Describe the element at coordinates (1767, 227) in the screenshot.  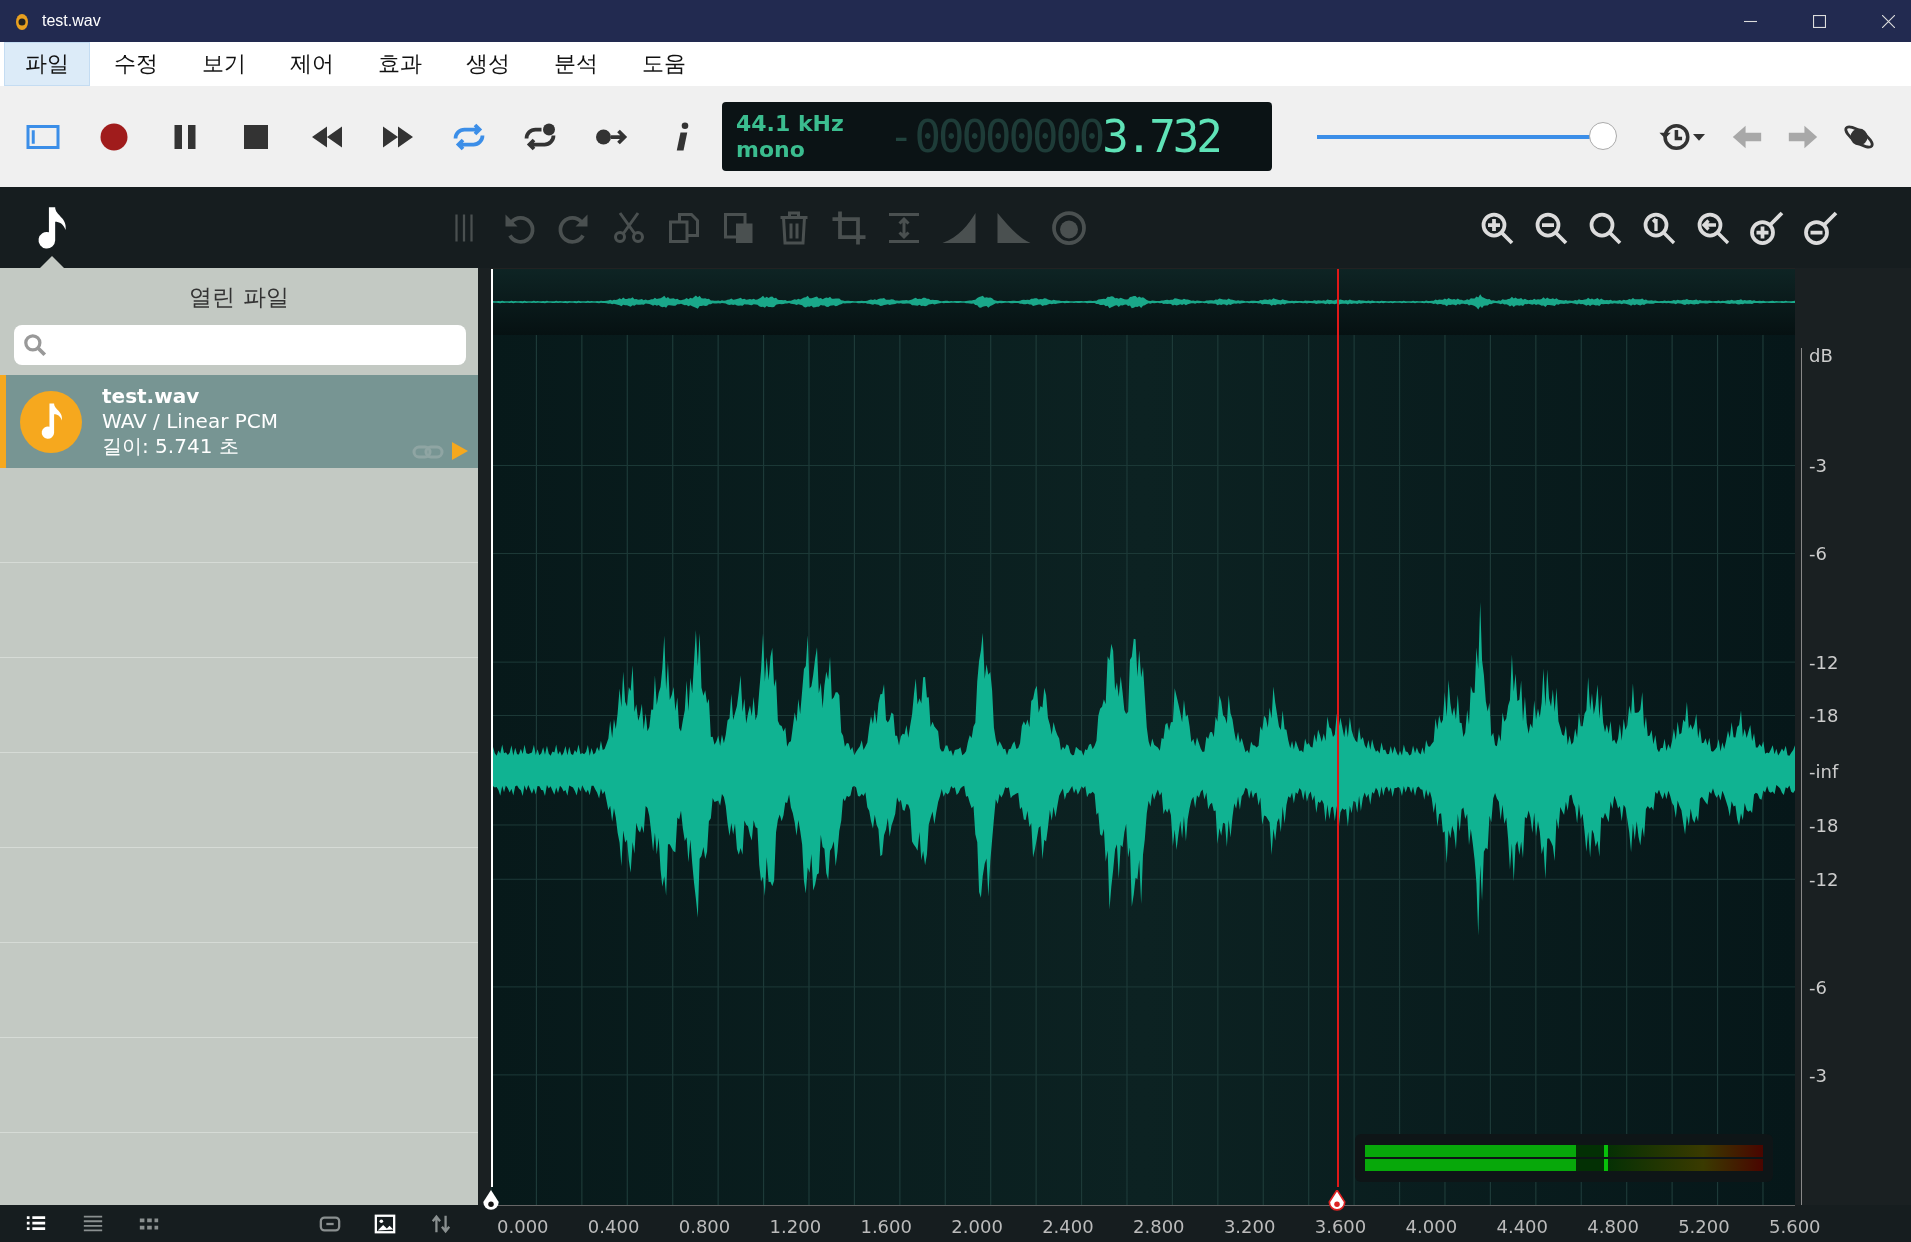
I see `vertical-zoom-in-icon` at that location.